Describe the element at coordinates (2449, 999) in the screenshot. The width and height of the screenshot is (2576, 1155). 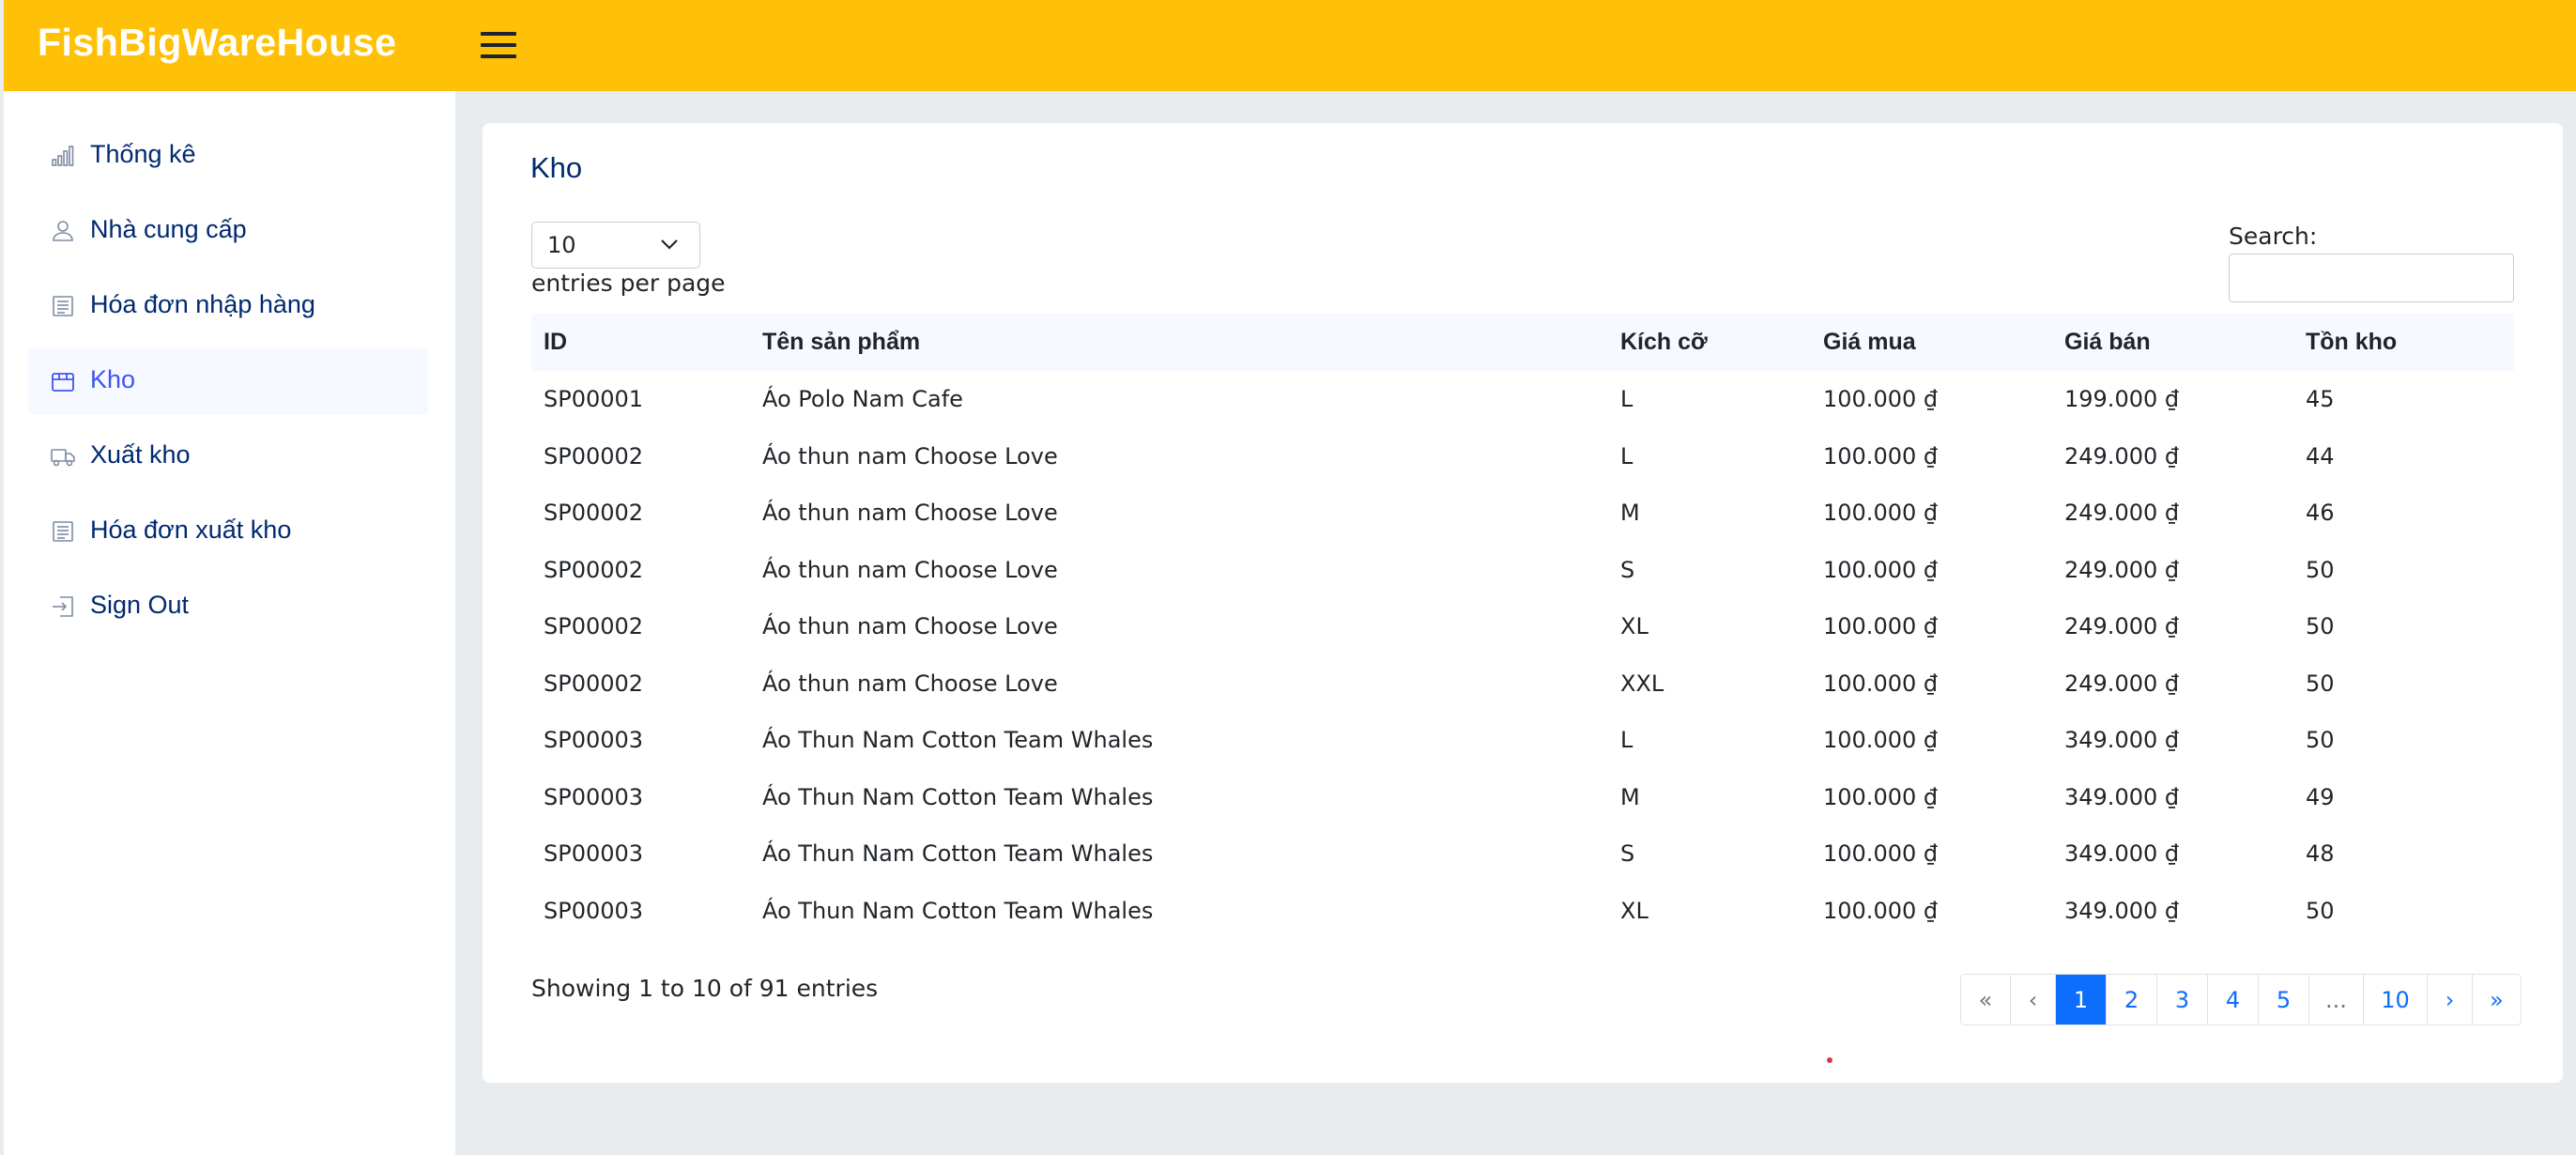
I see `page-next-button: ›` at that location.